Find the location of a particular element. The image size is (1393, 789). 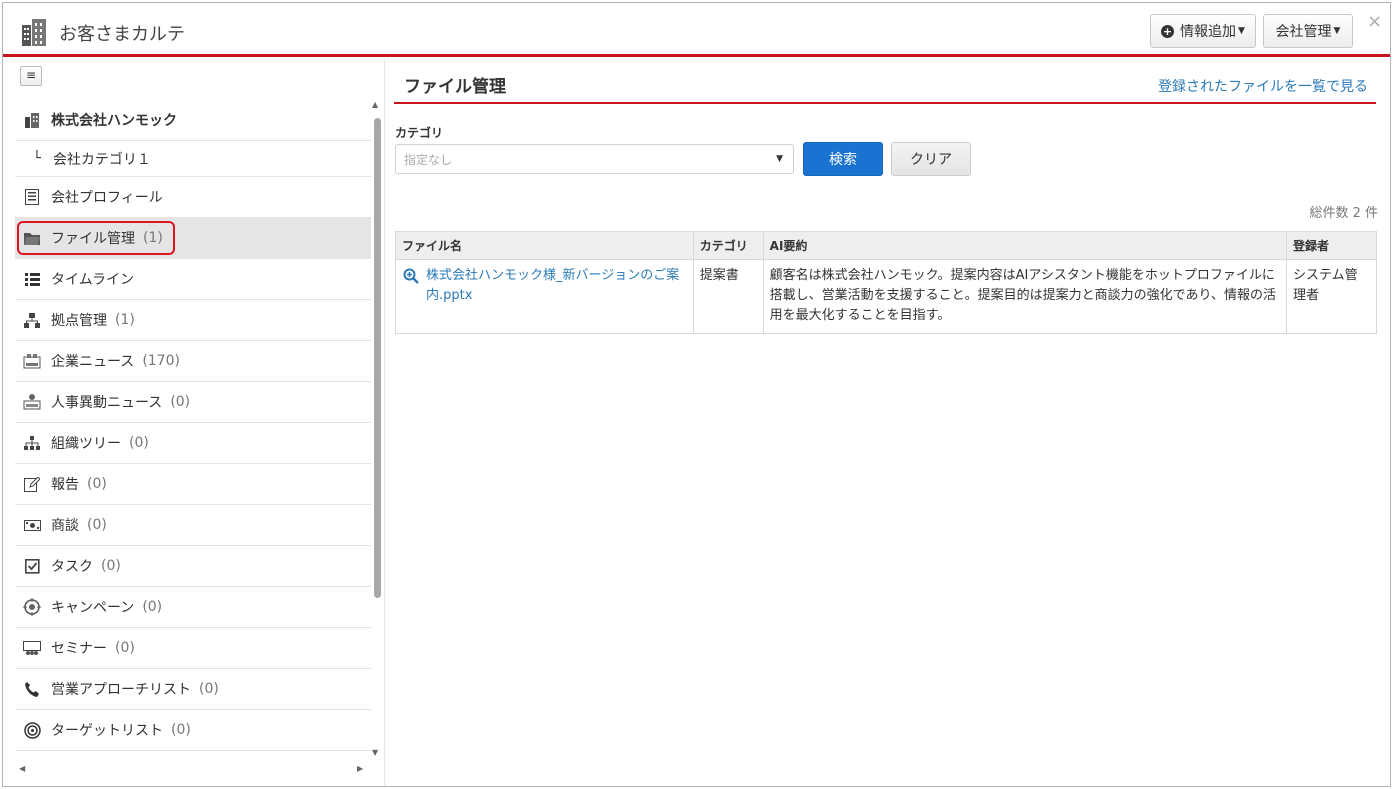

title-divider is located at coordinates (885, 103).